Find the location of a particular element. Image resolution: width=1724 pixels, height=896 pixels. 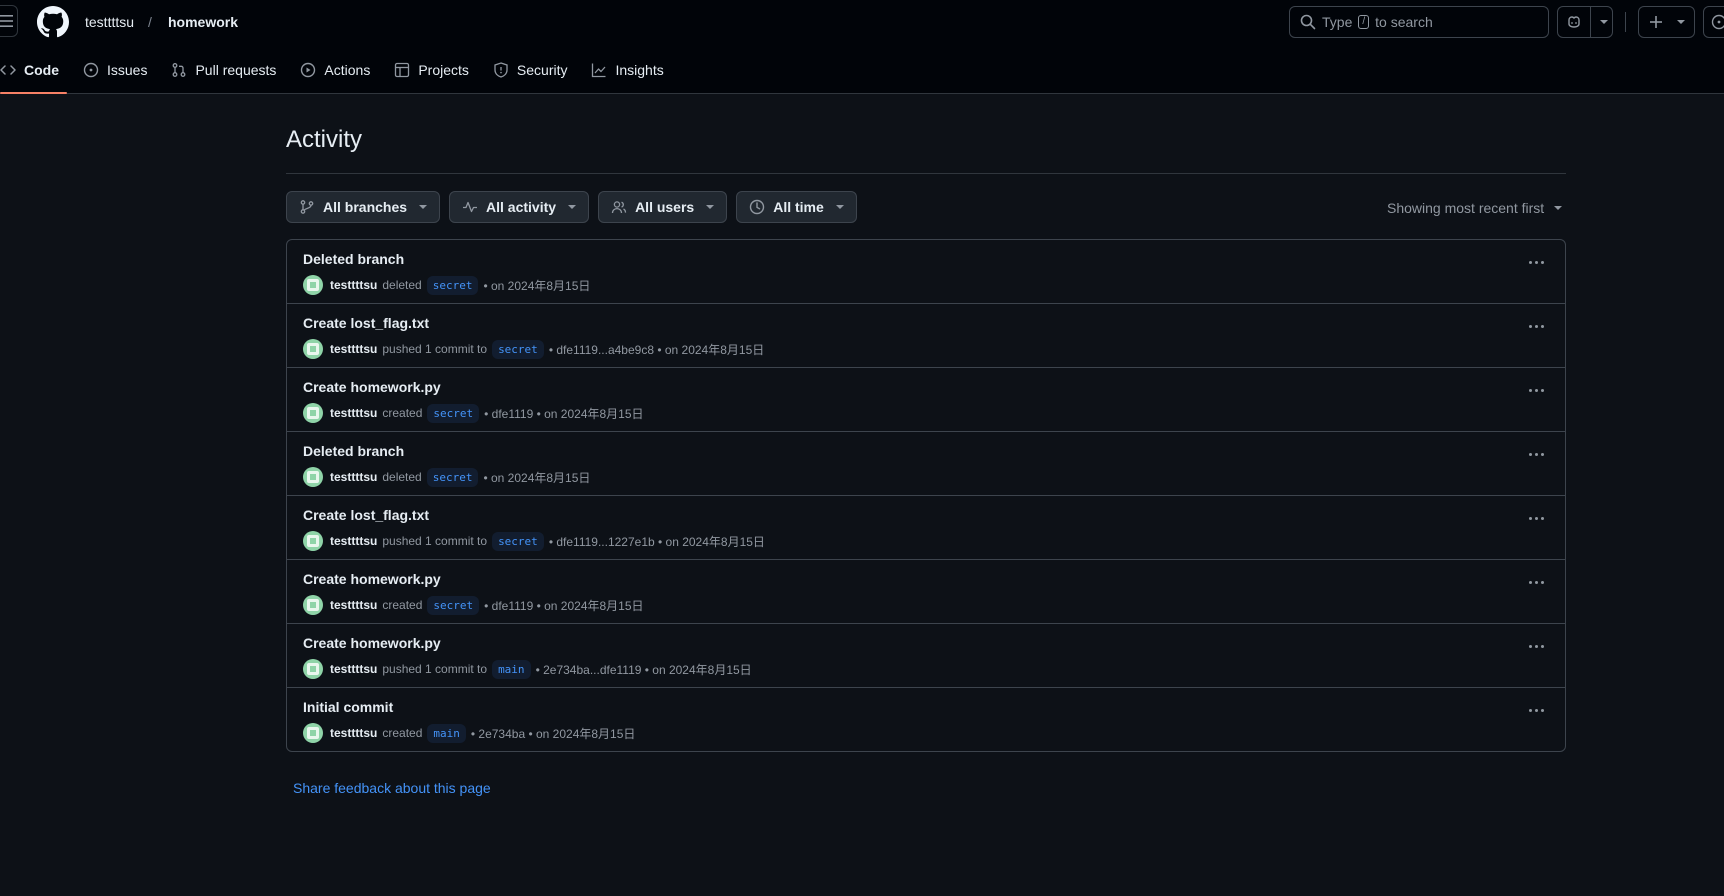

activity-action: pushed 1 commit to is located at coordinates (435, 349).